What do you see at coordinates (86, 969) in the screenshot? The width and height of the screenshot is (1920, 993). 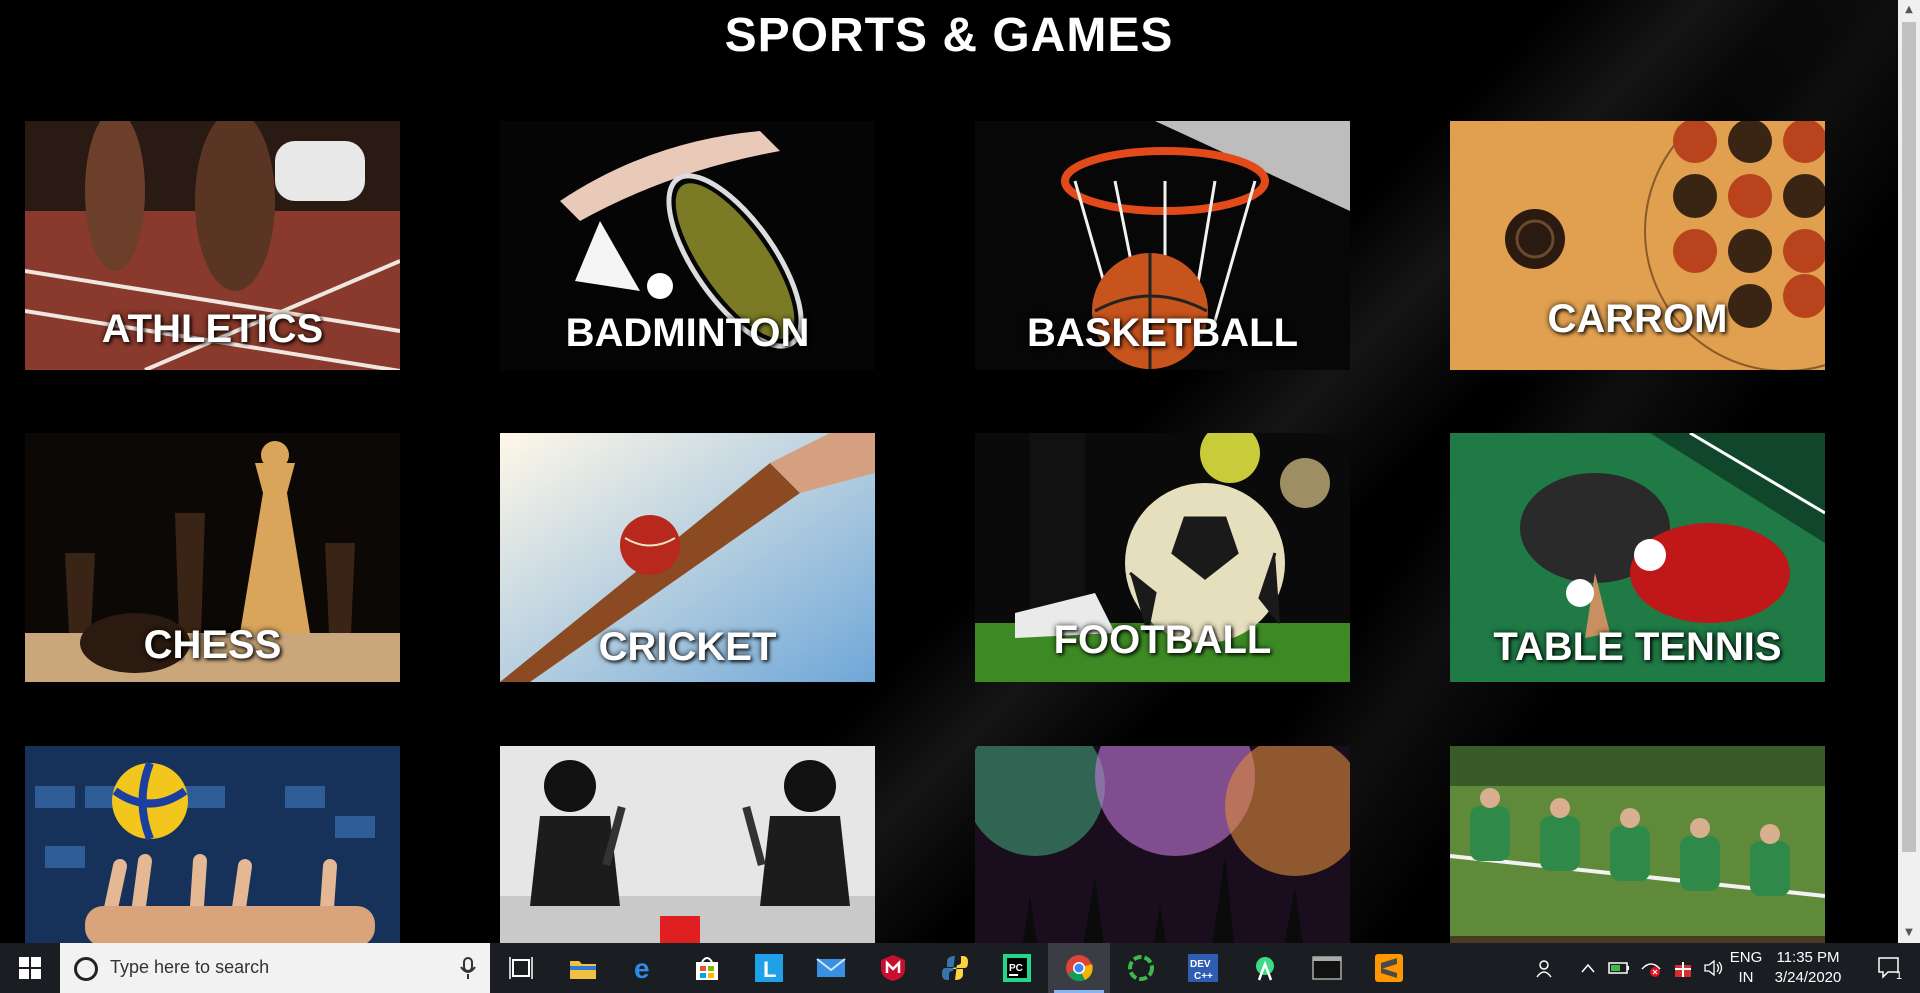 I see `cortana-icon` at bounding box center [86, 969].